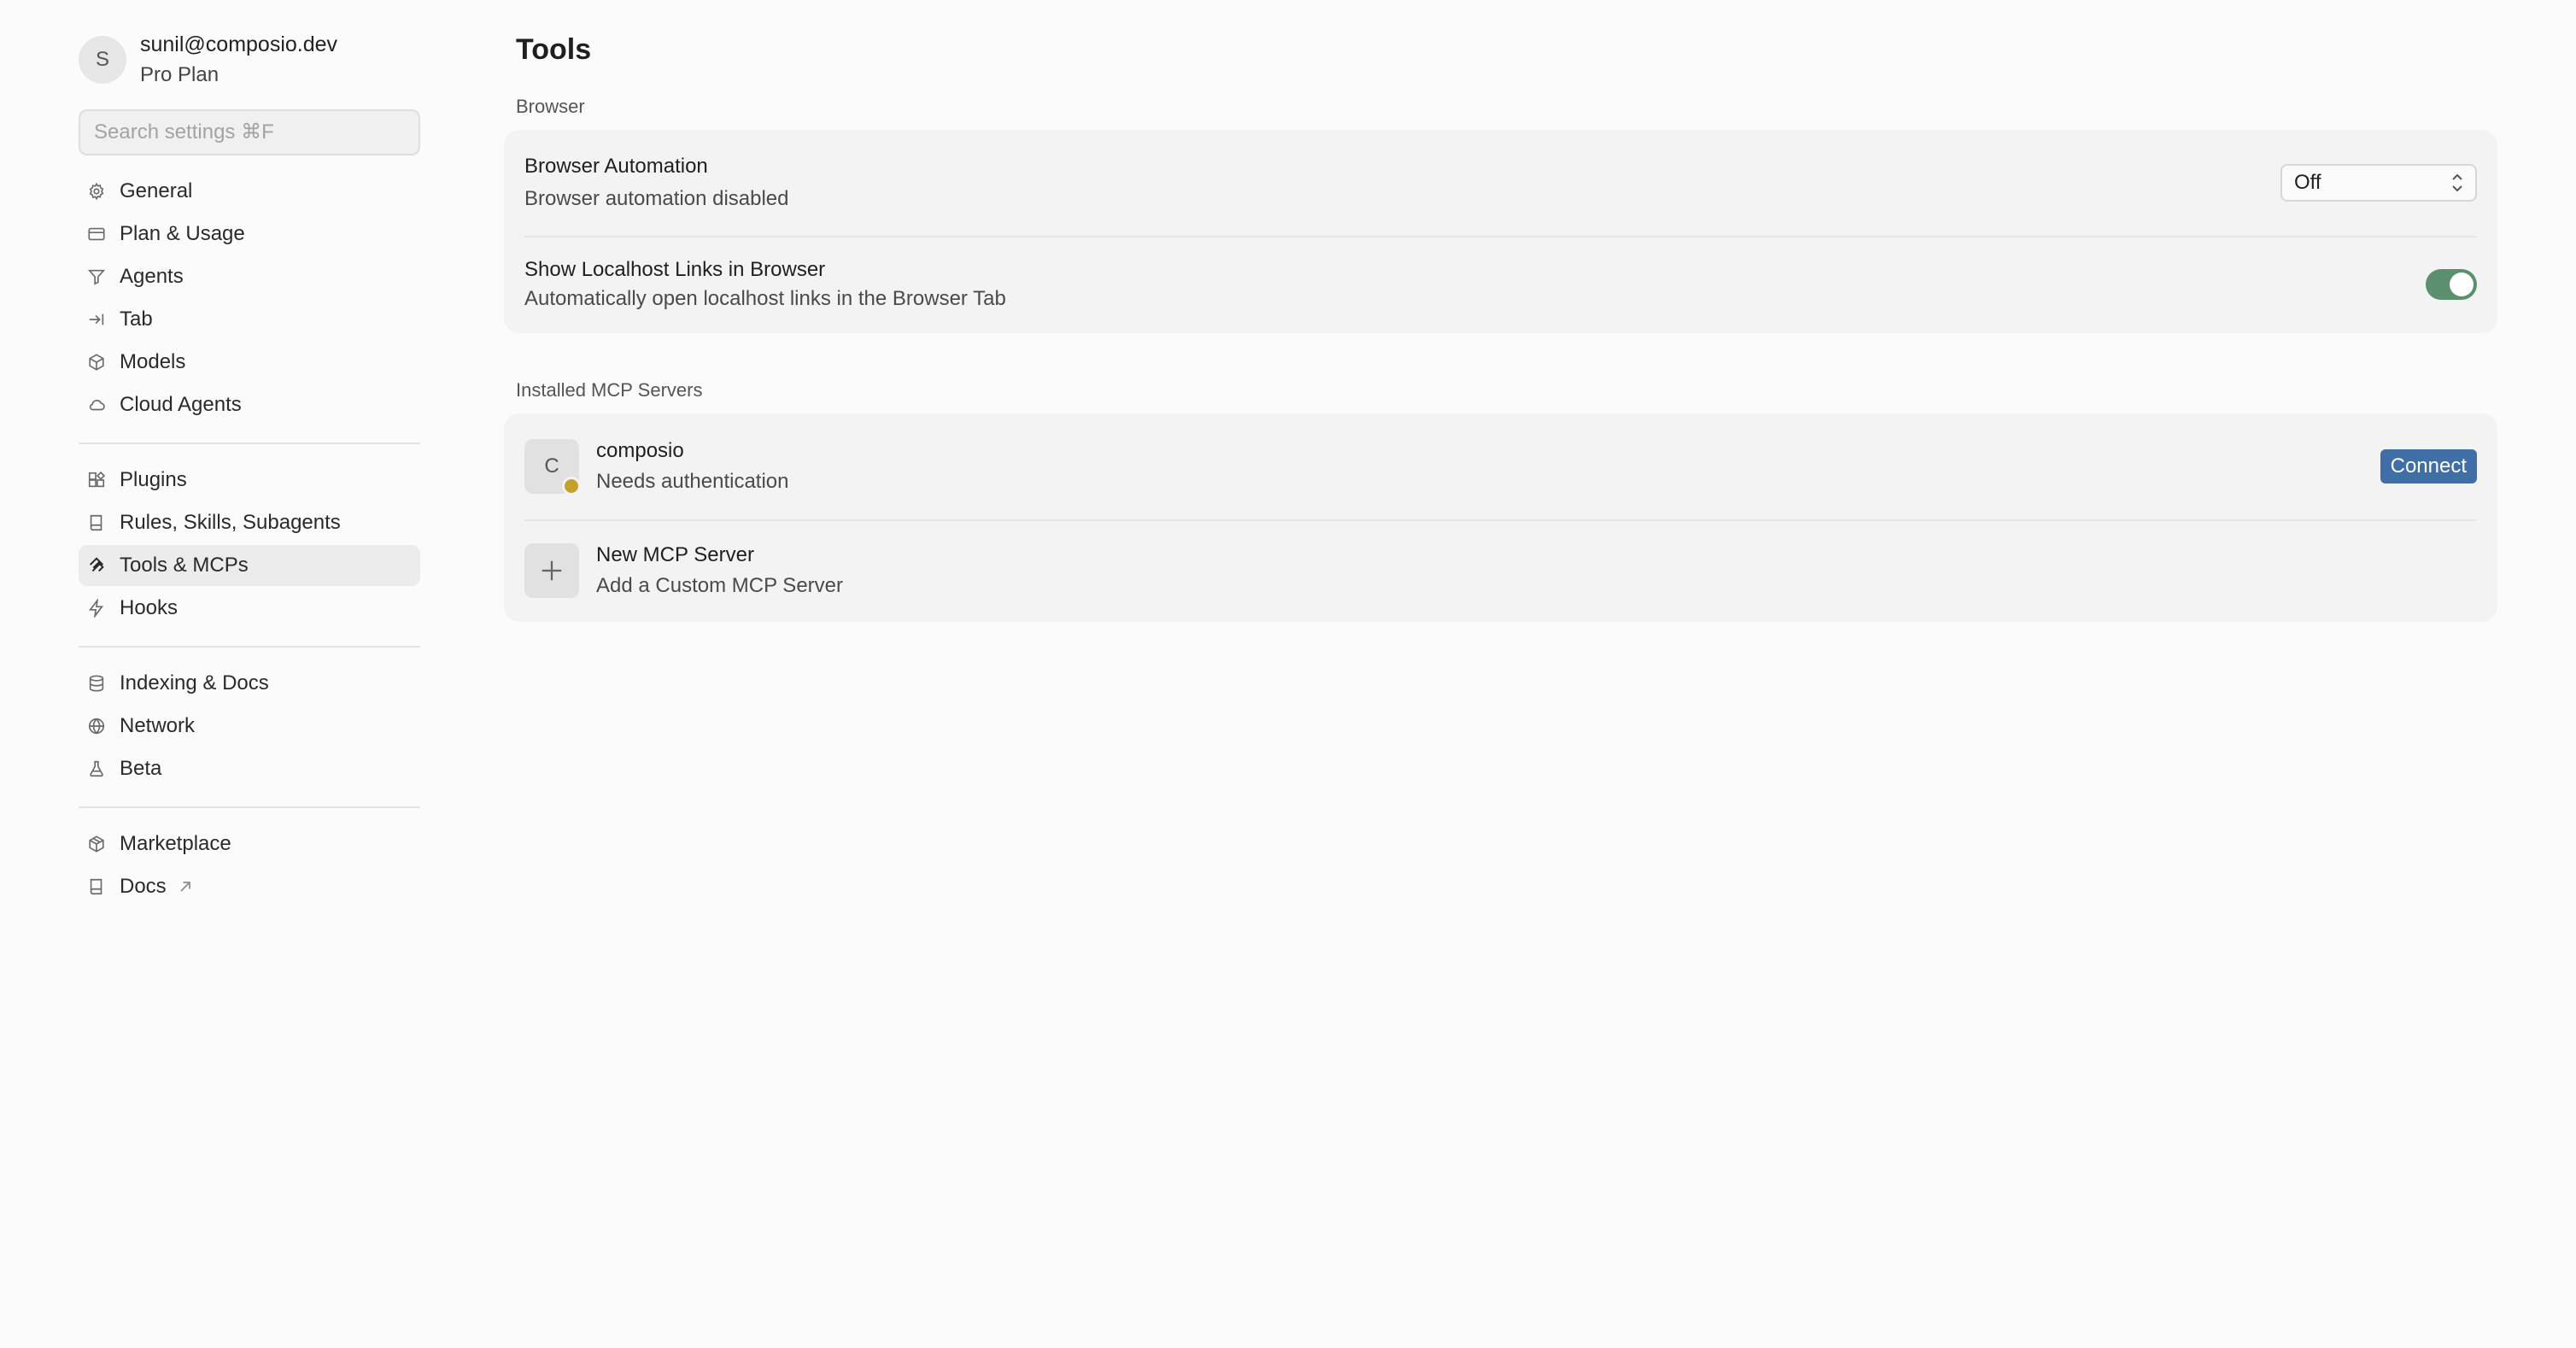 The width and height of the screenshot is (2576, 1348). Describe the element at coordinates (96, 522) in the screenshot. I see `book-icon` at that location.